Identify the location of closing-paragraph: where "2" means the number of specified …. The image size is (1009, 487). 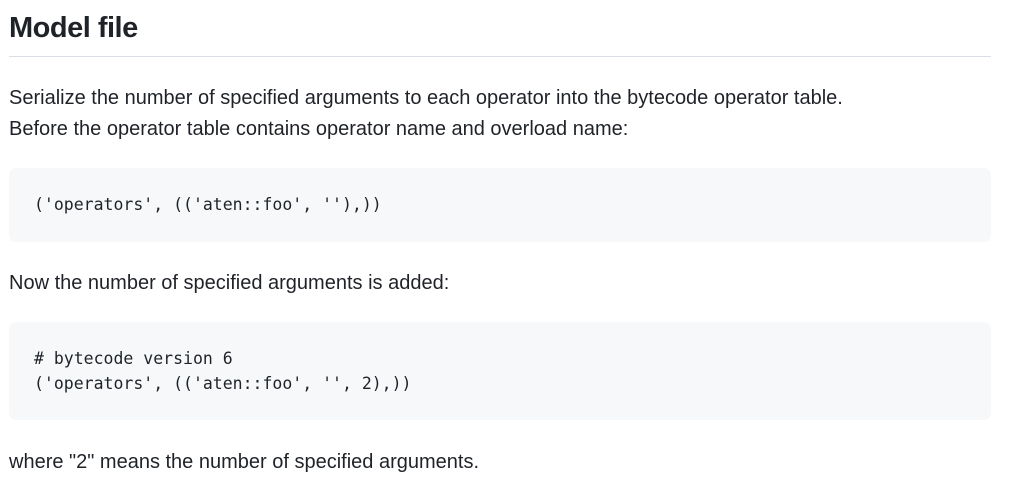
(244, 462).